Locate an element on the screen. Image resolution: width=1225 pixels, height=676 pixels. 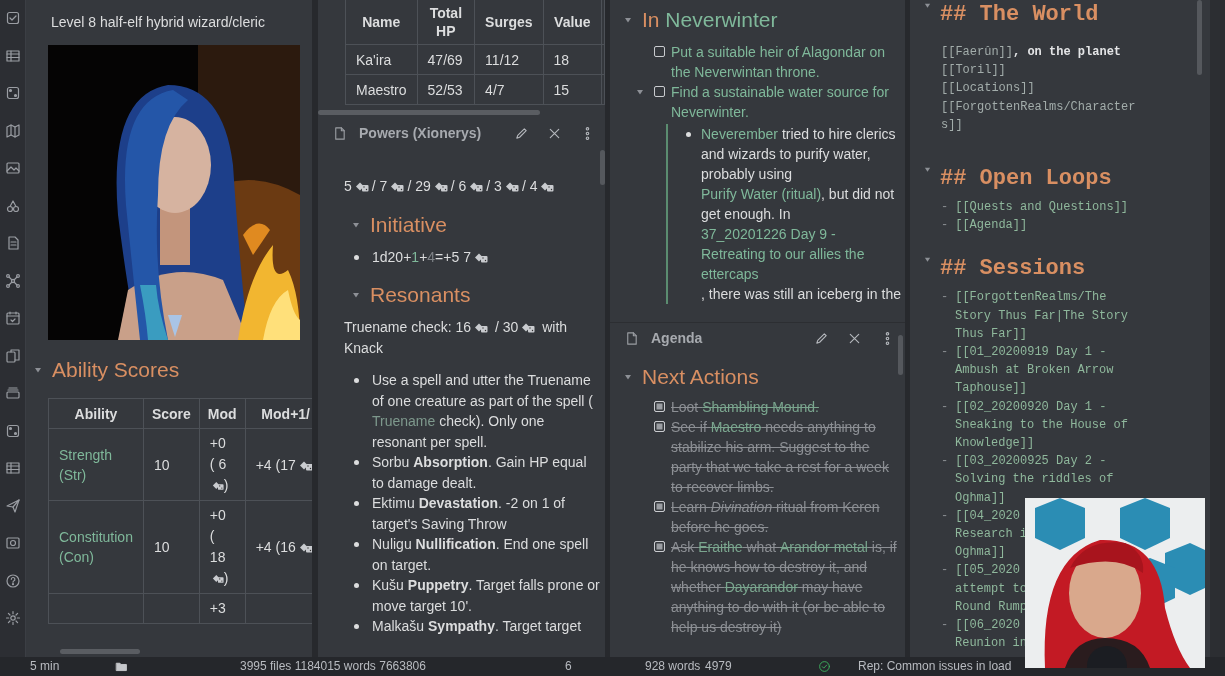
link: [[03_20200925 Day 2 - is located at coordinates (1031, 461).